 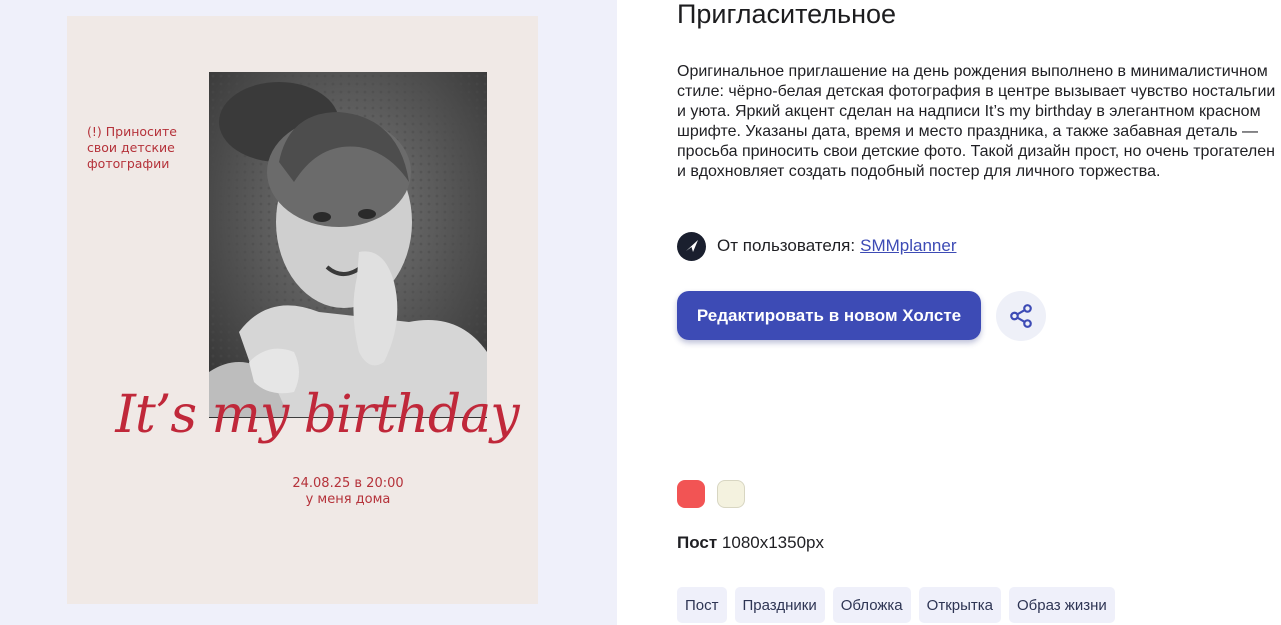 I want to click on template-title: Пригласительное, so click(x=787, y=14).